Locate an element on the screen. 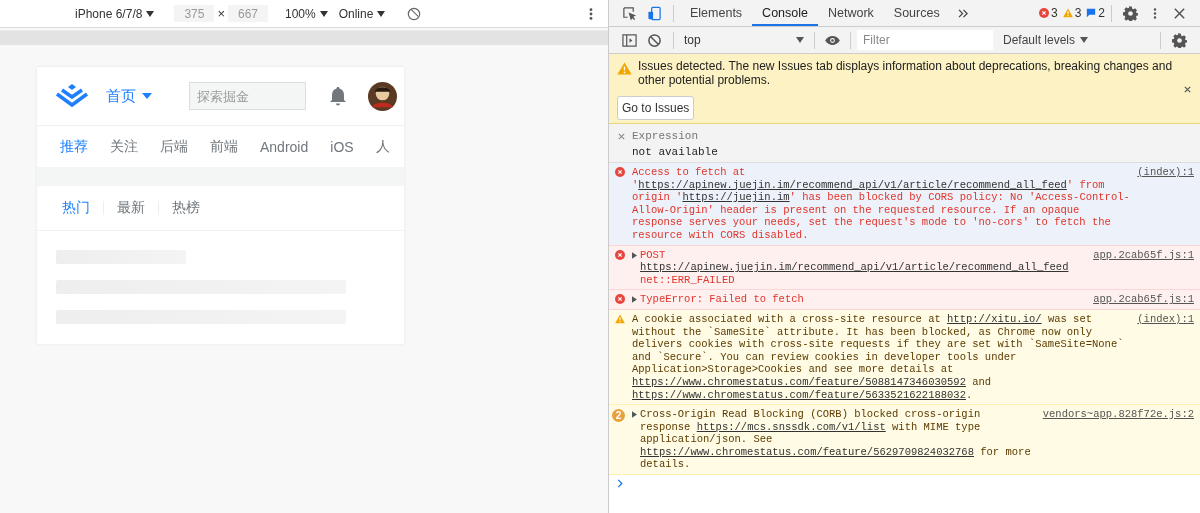 The width and height of the screenshot is (1200, 513). panel-tab: Sources is located at coordinates (916, 13).